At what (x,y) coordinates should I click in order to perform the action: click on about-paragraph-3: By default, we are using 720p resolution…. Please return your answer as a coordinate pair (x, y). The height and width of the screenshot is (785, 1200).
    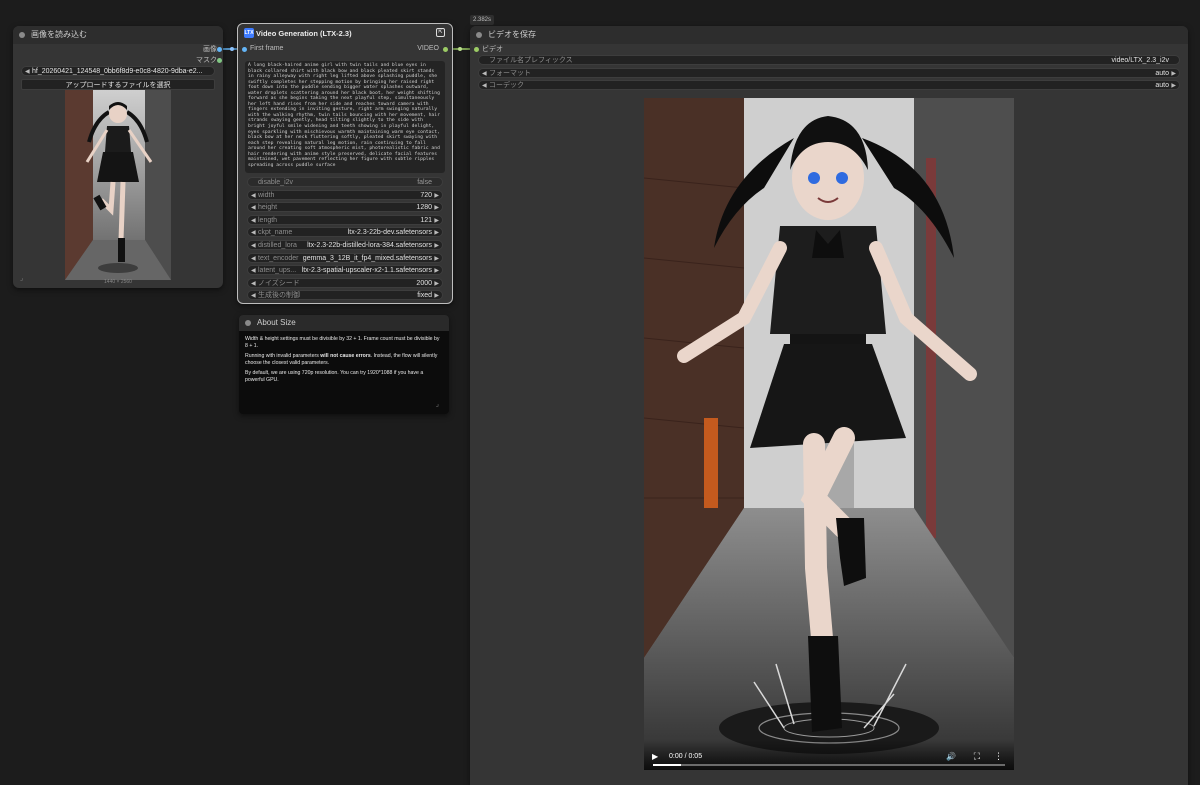
    Looking at the image, I should click on (334, 376).